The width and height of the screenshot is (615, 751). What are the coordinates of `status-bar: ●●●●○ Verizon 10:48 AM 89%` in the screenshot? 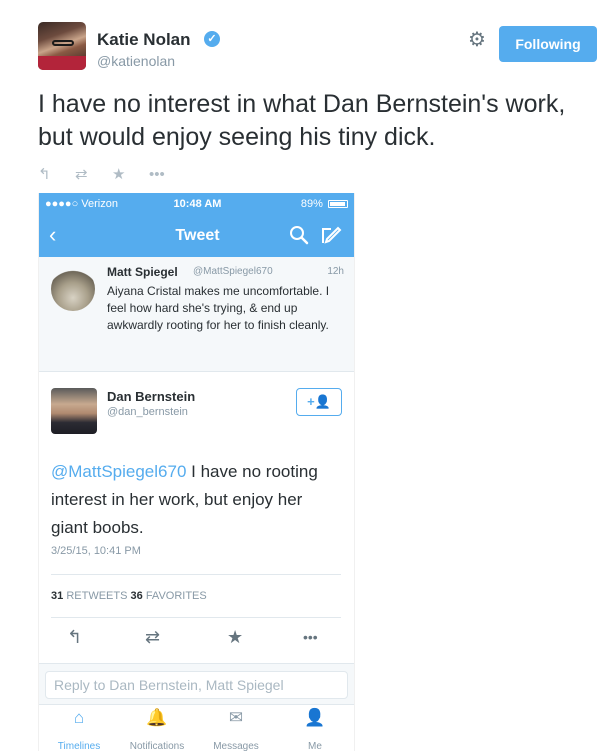 It's located at (196, 204).